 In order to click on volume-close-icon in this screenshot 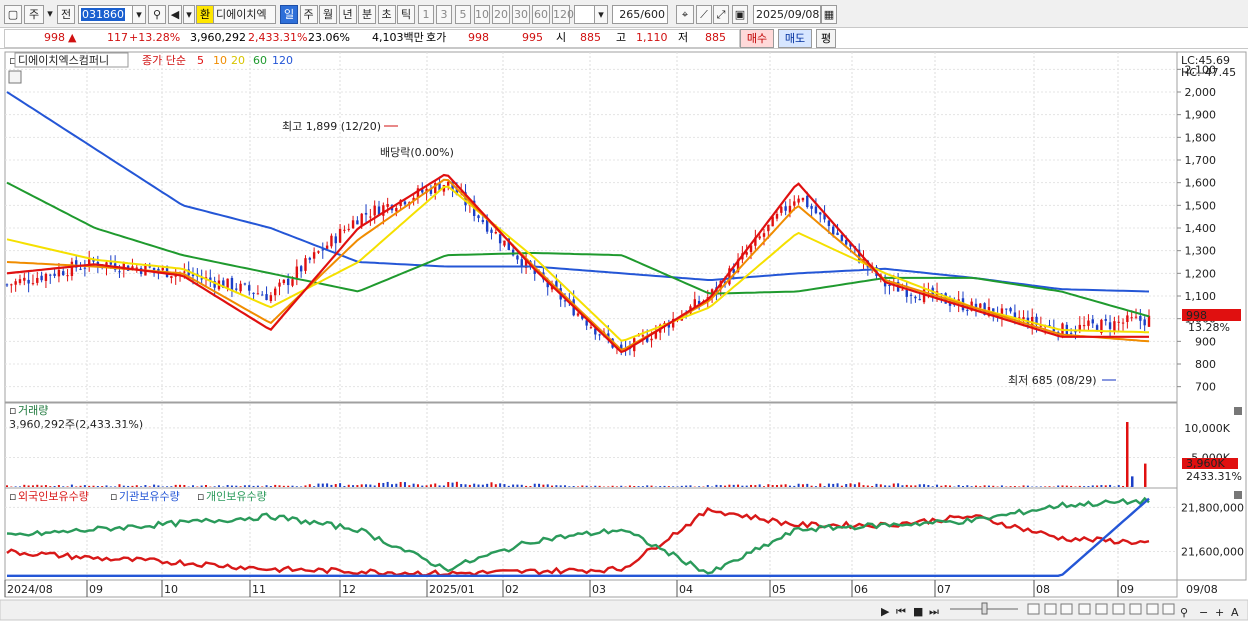, I will do `click(1238, 411)`.